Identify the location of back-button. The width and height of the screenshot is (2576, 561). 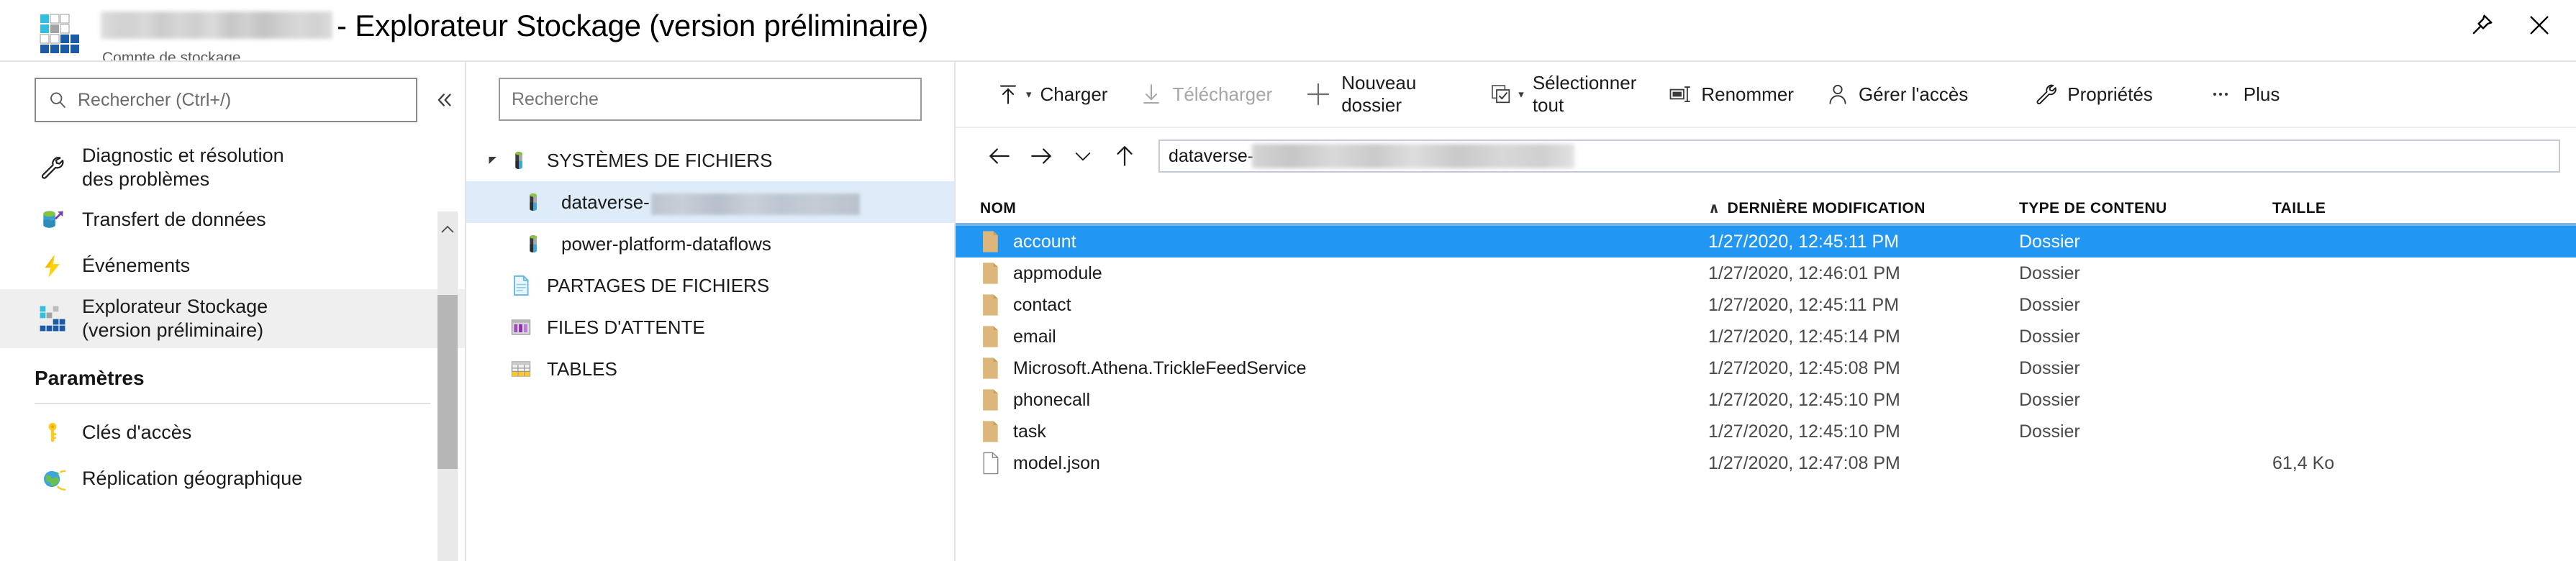
(999, 156).